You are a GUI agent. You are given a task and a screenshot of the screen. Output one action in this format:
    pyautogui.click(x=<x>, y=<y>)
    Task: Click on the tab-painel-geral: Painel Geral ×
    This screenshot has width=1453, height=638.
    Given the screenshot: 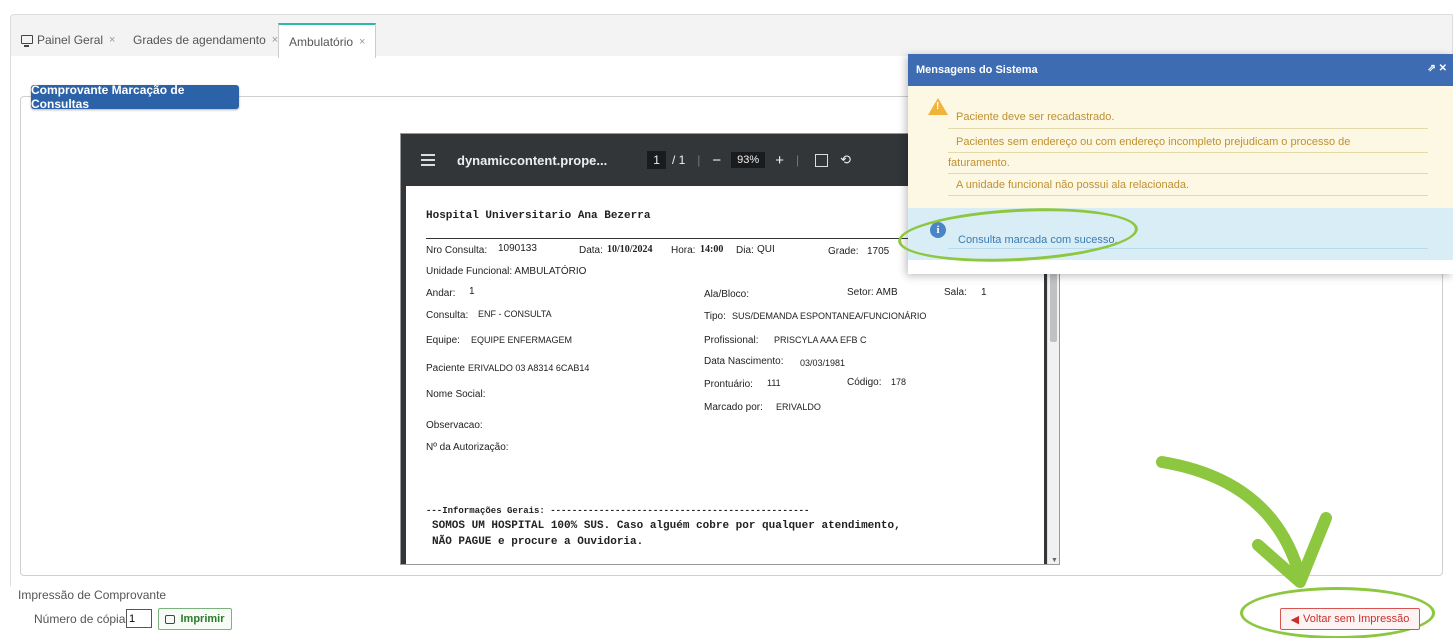 What is the action you would take?
    pyautogui.click(x=68, y=40)
    